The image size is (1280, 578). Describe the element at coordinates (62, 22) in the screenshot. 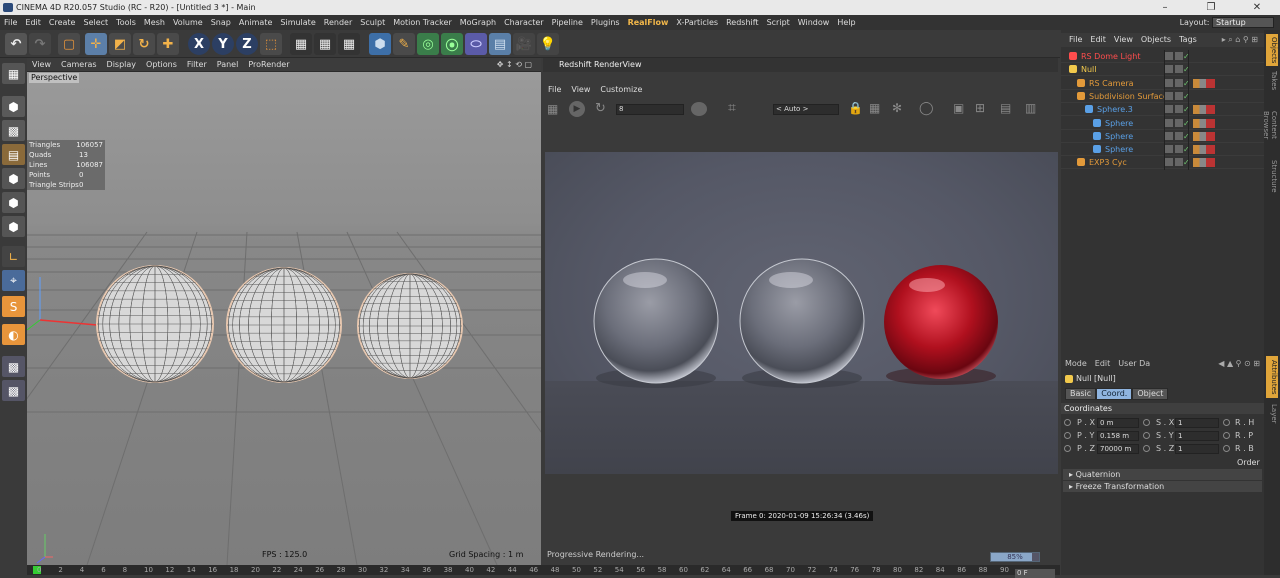

I see `menu-create: Create` at that location.